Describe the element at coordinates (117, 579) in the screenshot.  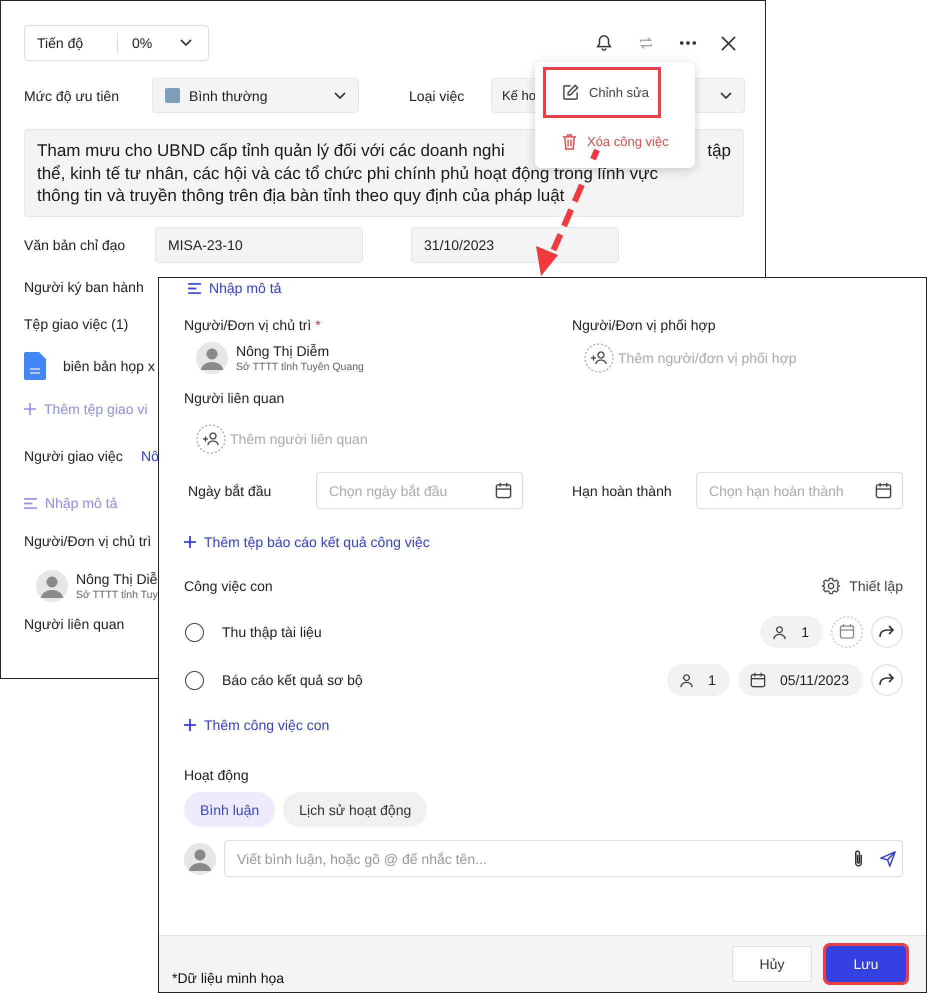
I see `person-name: Nông Thị Diễ` at that location.